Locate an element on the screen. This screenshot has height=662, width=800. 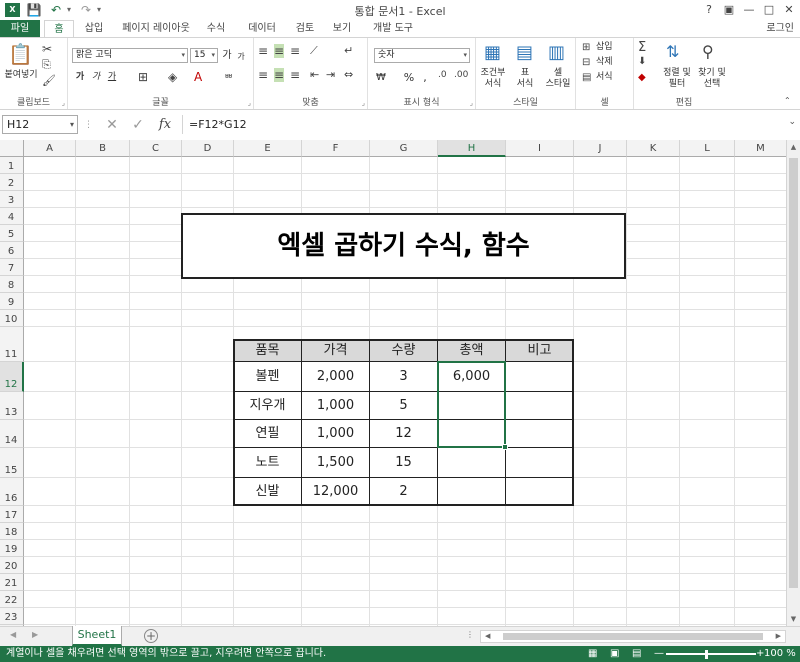
delete-cells-button: 삭제 is located at coordinates (611, 62).